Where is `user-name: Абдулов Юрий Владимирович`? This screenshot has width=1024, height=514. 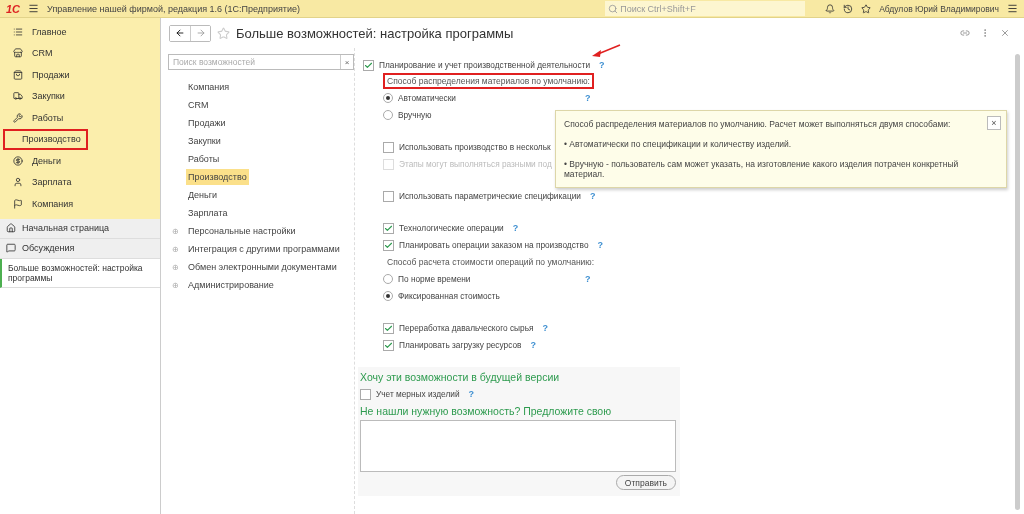
user-name: Абдулов Юрий Владимирович is located at coordinates (939, 8).